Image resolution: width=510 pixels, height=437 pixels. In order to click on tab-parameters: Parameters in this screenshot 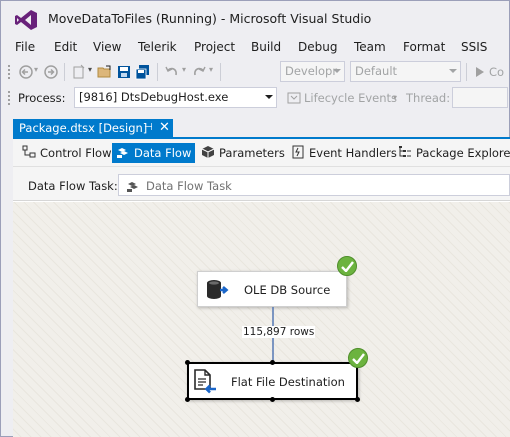, I will do `click(243, 153)`.